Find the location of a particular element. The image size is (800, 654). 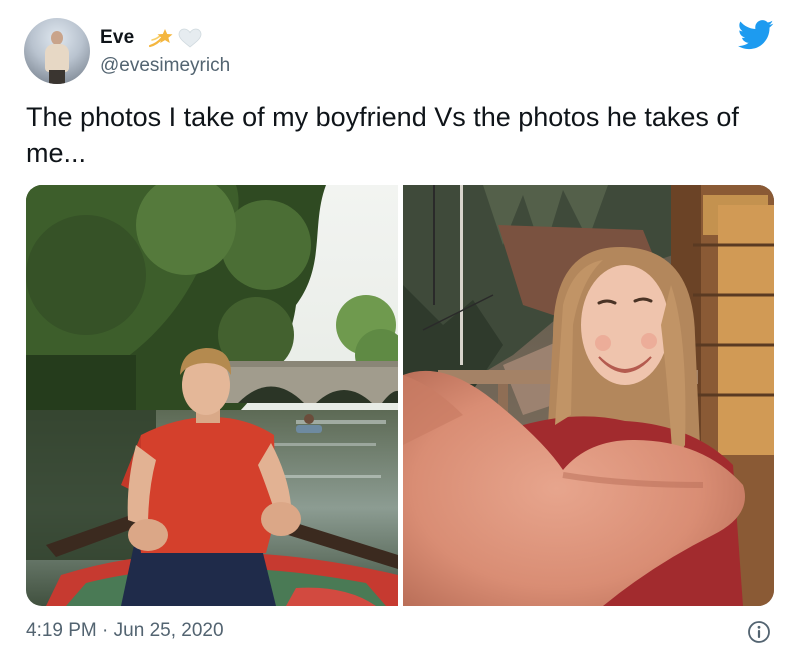

user-handle: @evesimeyrich is located at coordinates (165, 66).